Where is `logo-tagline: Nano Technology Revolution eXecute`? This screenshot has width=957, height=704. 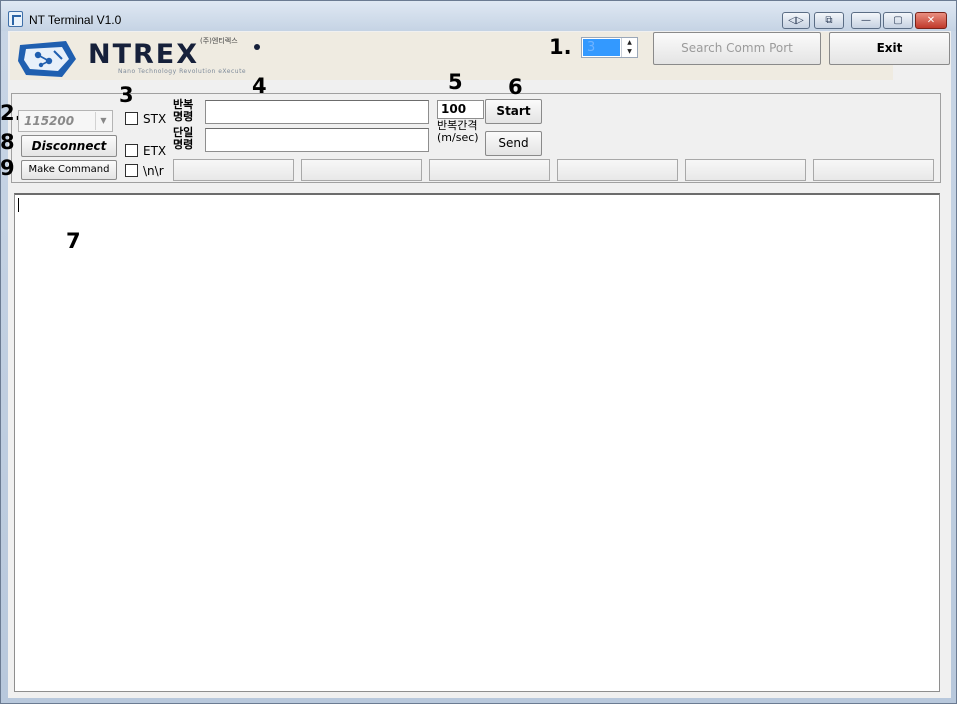 logo-tagline: Nano Technology Revolution eXecute is located at coordinates (182, 71).